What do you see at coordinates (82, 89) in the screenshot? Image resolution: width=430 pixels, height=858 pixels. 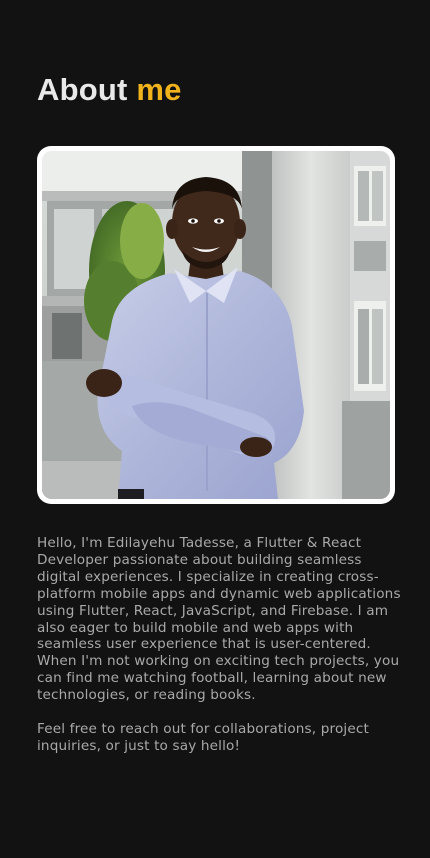 I see `title-lead: About` at bounding box center [82, 89].